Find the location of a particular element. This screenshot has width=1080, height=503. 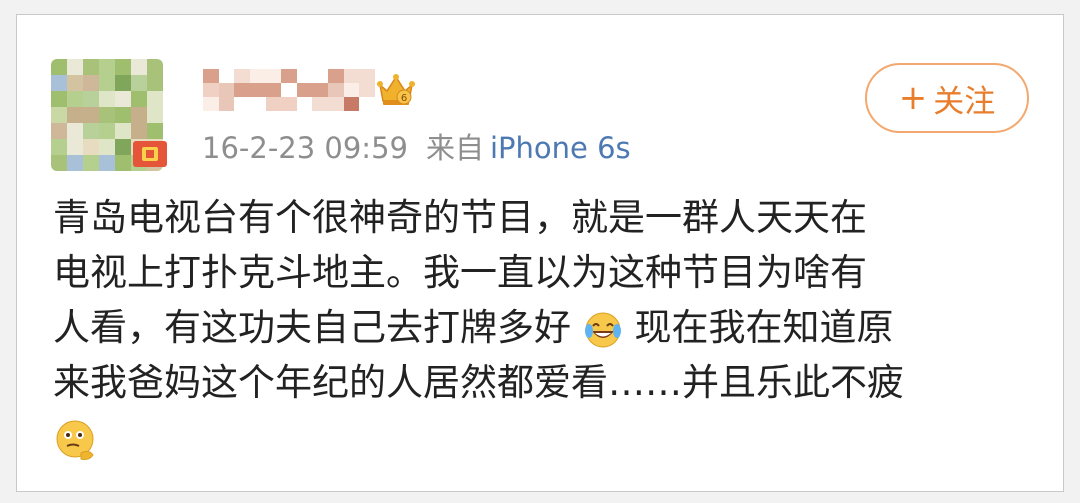

follow-button: + 关注 is located at coordinates (947, 98).